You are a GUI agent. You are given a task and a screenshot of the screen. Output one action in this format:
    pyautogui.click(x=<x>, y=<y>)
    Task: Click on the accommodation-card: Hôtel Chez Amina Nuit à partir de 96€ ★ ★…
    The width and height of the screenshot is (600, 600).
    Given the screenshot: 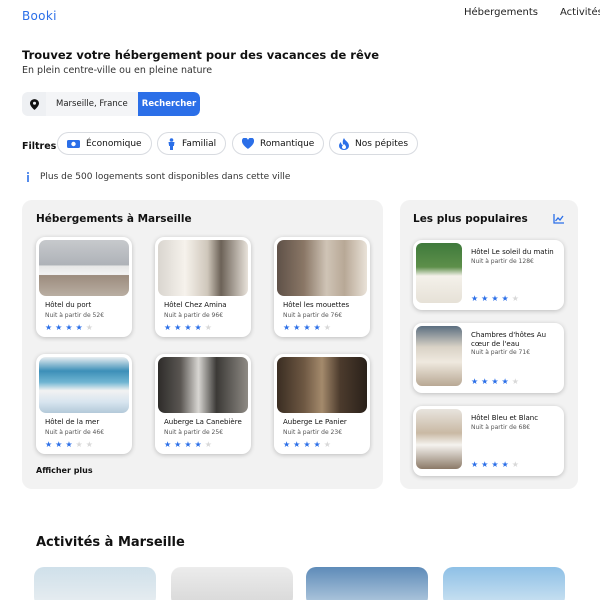 What is the action you would take?
    pyautogui.click(x=203, y=287)
    